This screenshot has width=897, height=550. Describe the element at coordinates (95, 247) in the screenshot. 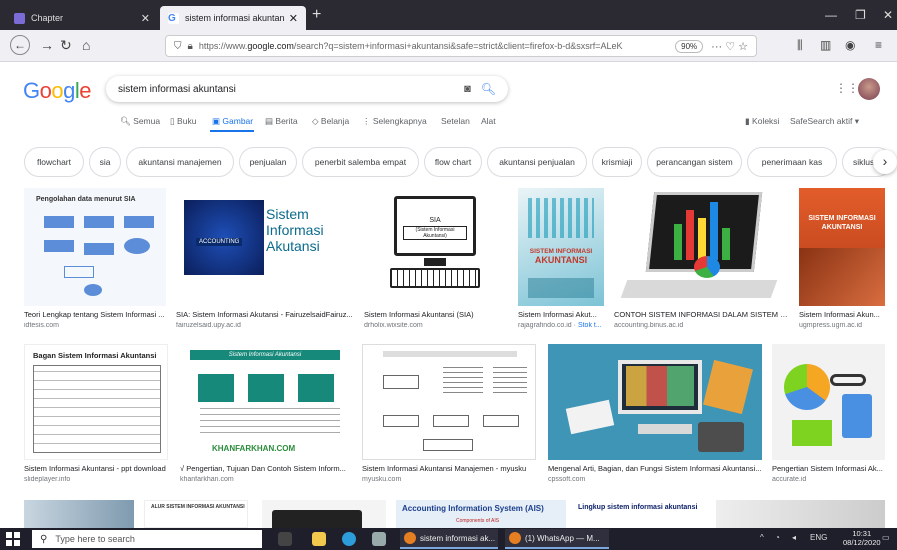

I see `result-thumbnail: Pengolahan data menurut SIA` at that location.